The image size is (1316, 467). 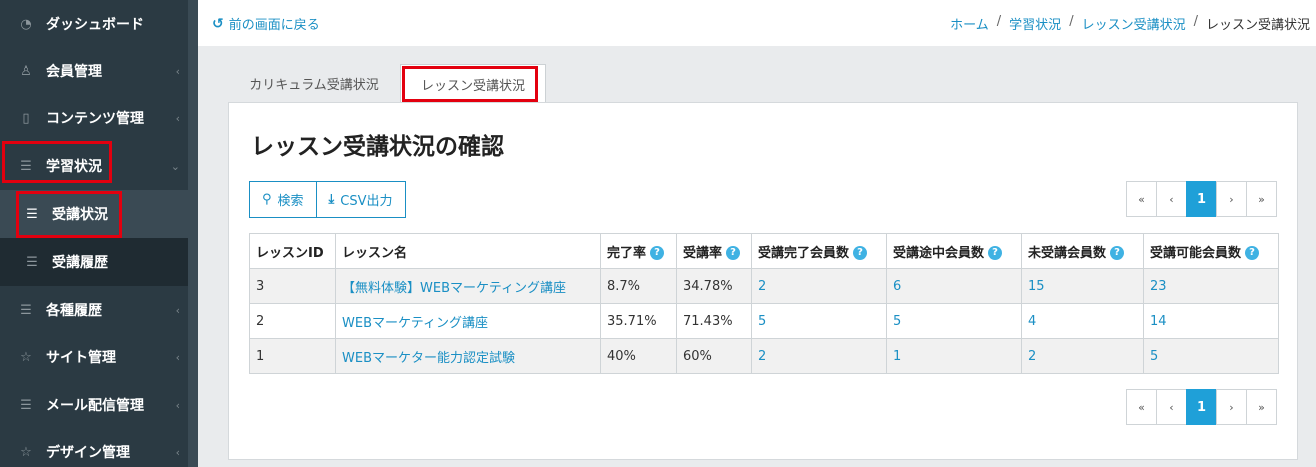 I want to click on sidebar-item-mail-management: ☰ メール配信管理 ‹, so click(x=94, y=405).